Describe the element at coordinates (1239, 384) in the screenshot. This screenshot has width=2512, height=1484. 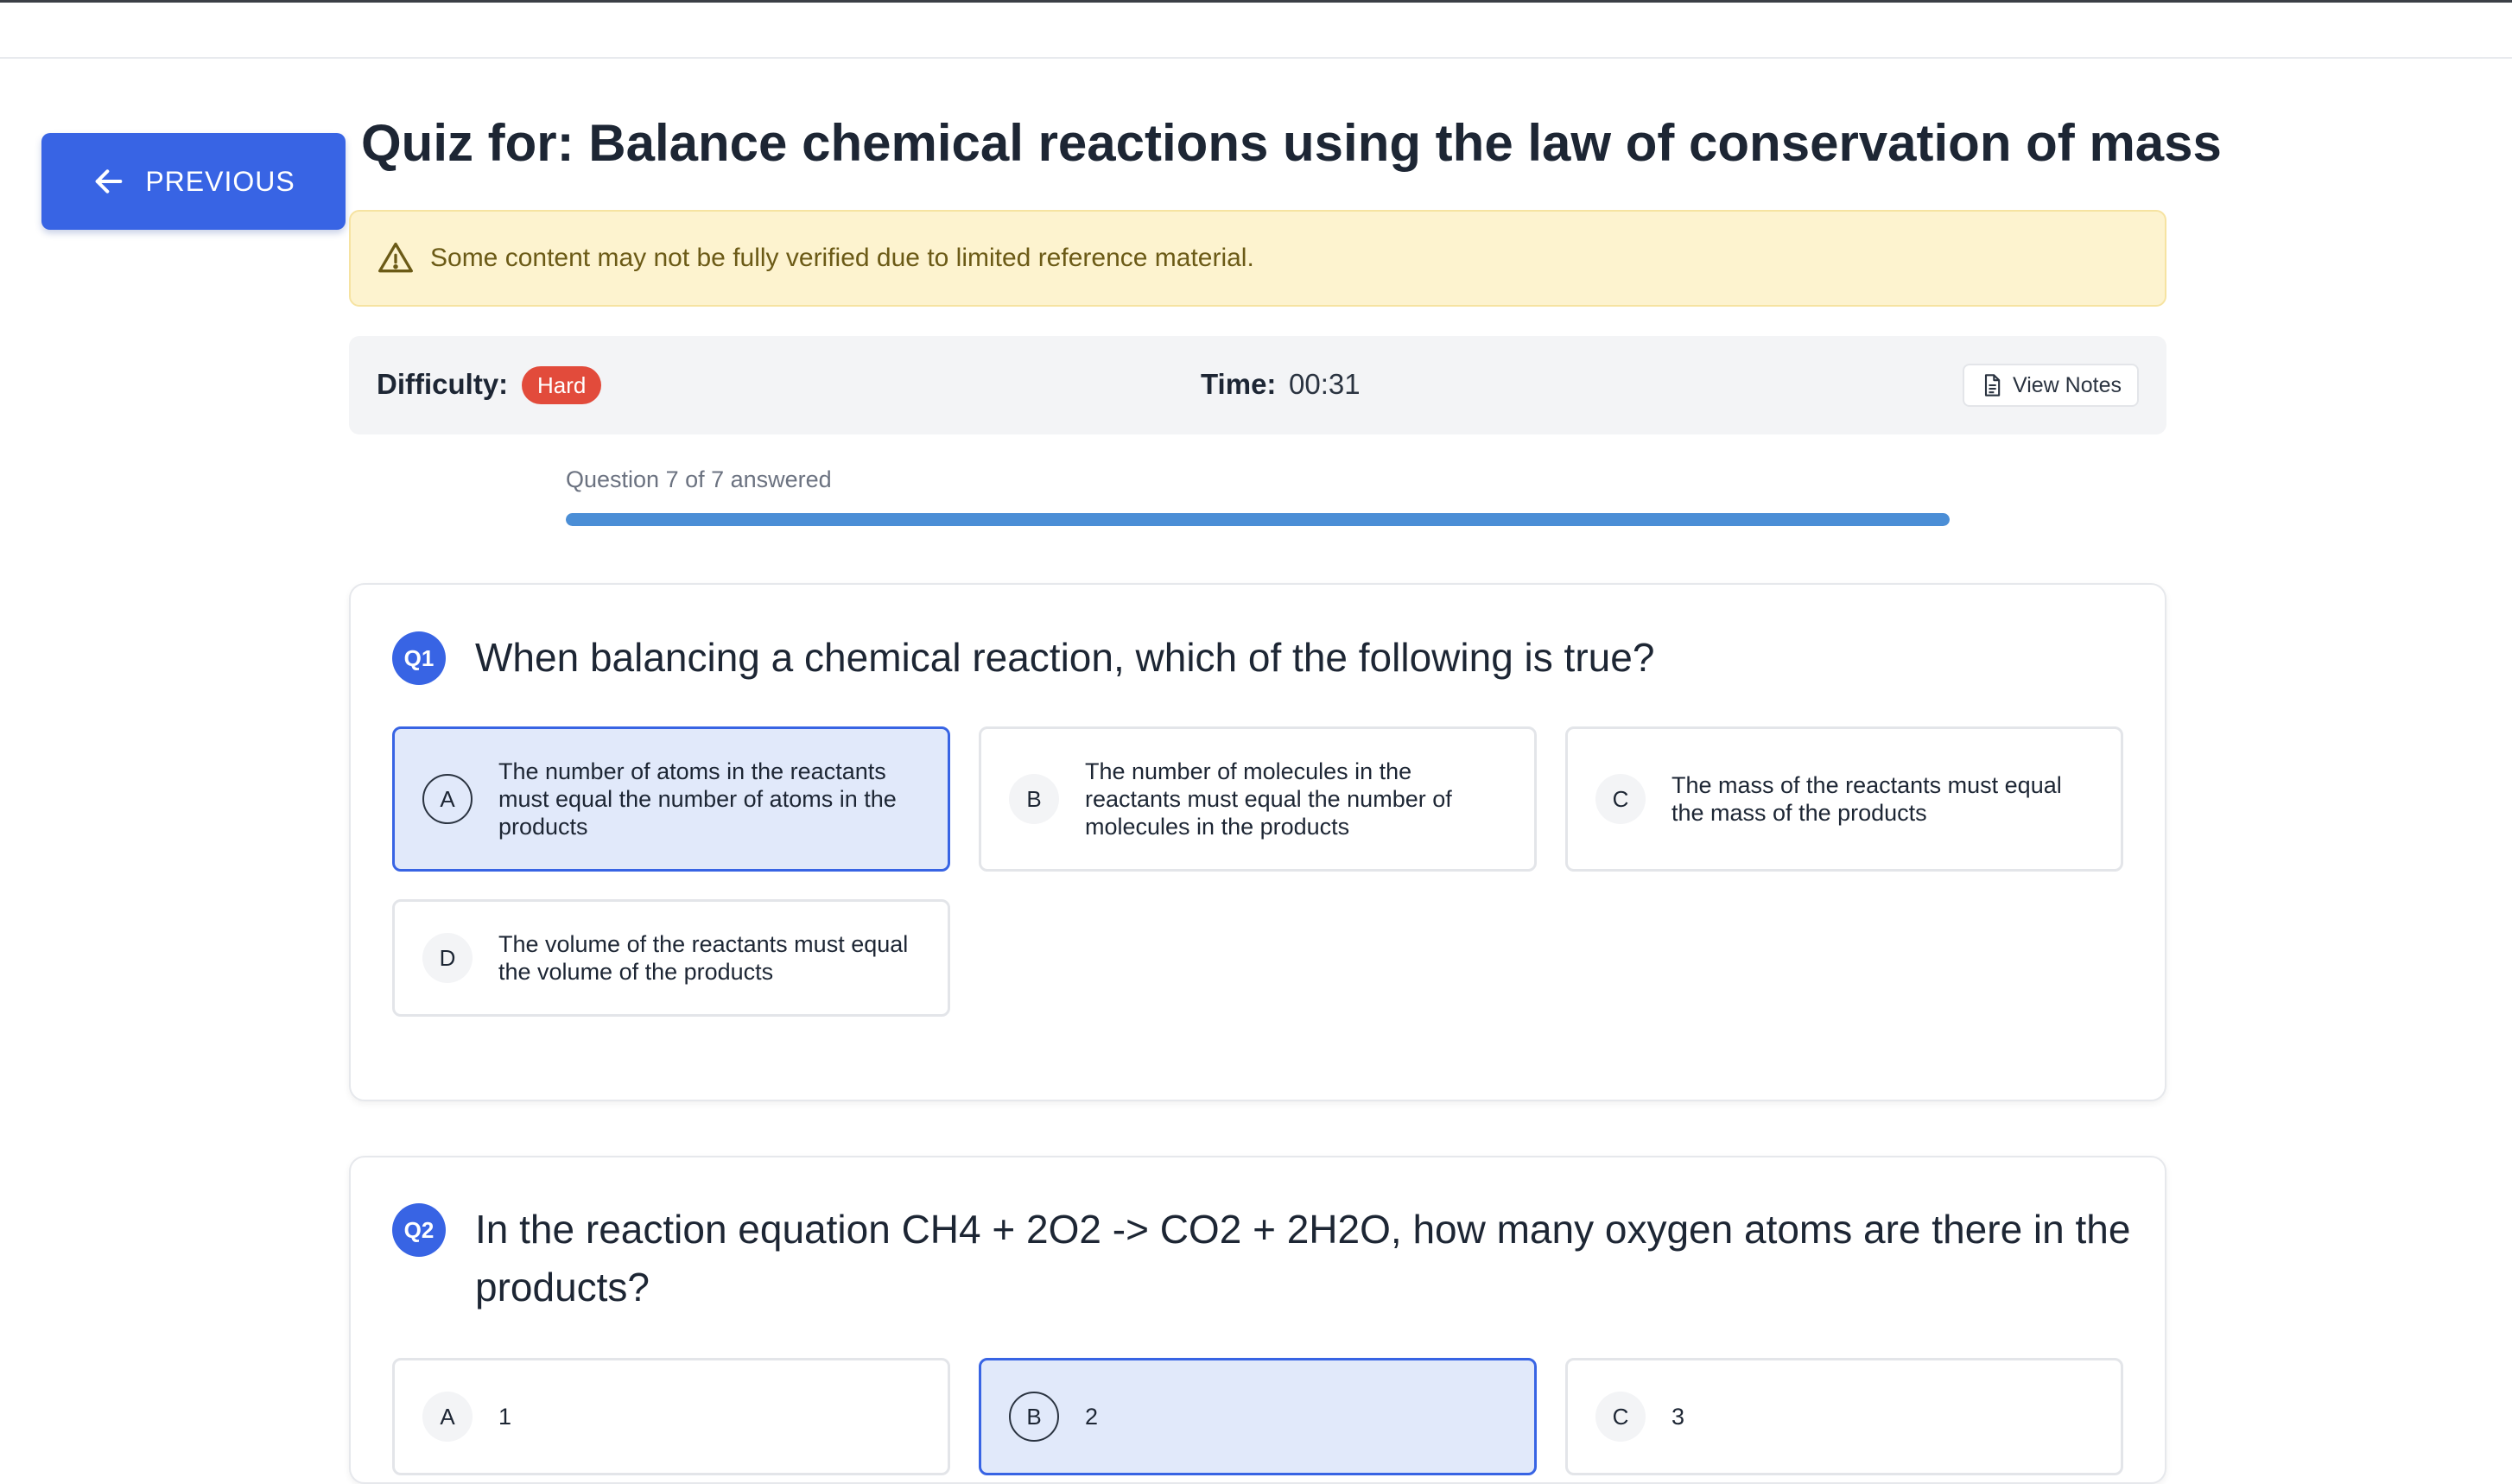
I see `time-label: Time:` at that location.